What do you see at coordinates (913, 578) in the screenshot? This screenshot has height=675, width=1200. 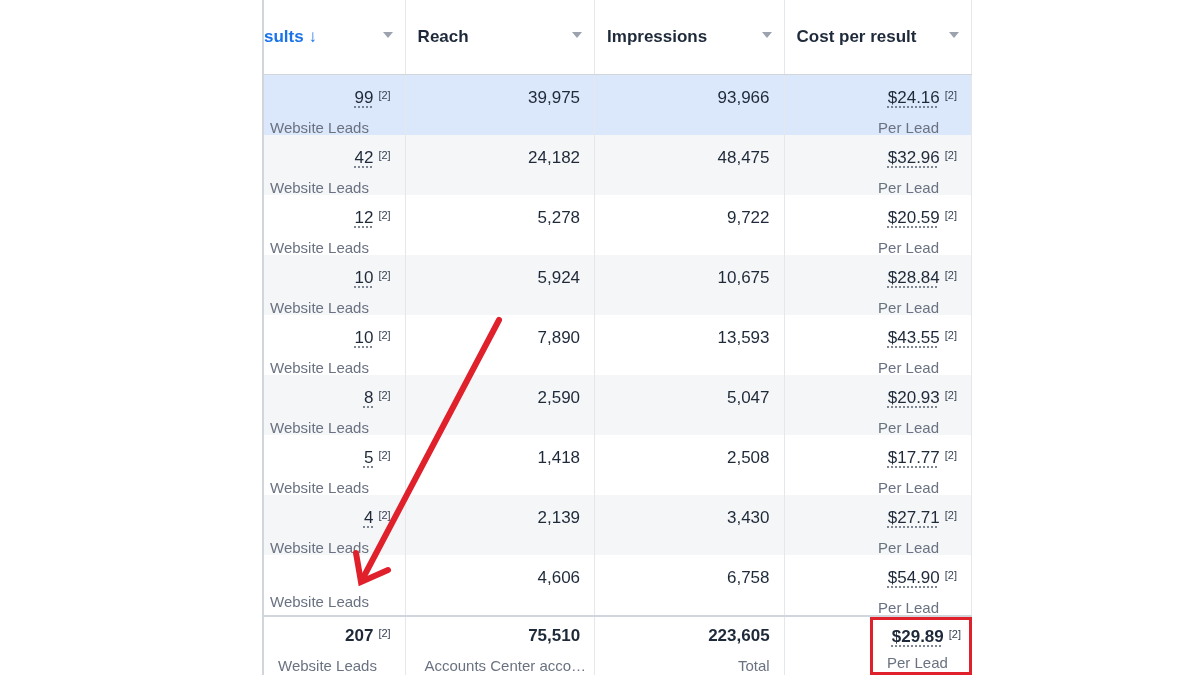 I see `metric-value: $54.90` at bounding box center [913, 578].